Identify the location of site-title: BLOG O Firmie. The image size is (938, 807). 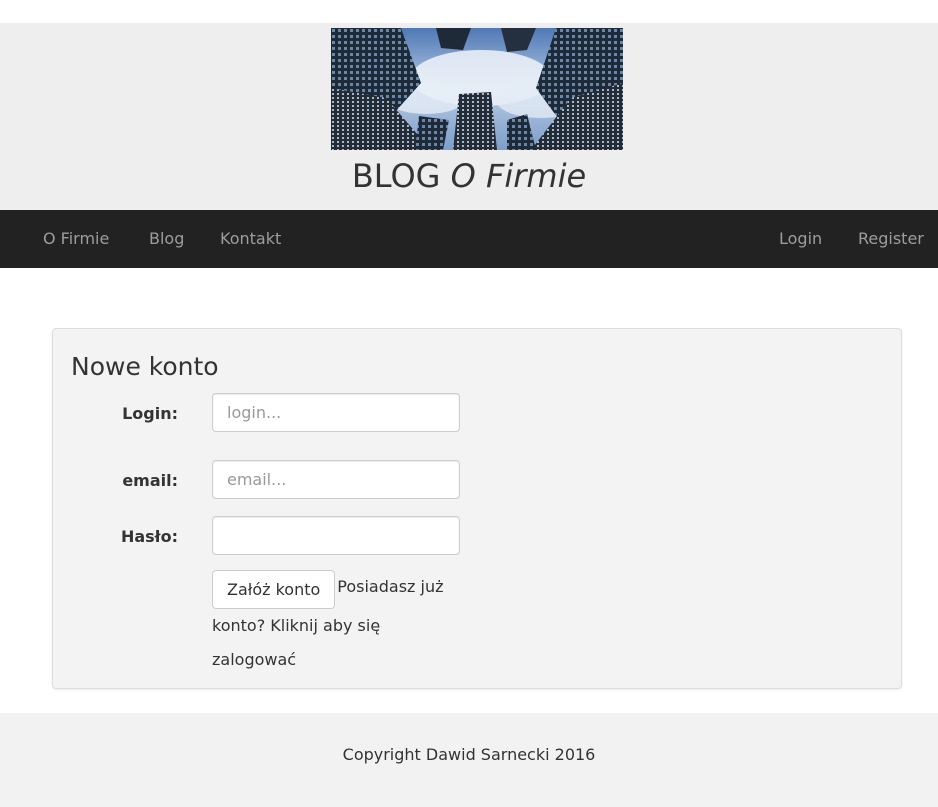
(469, 176).